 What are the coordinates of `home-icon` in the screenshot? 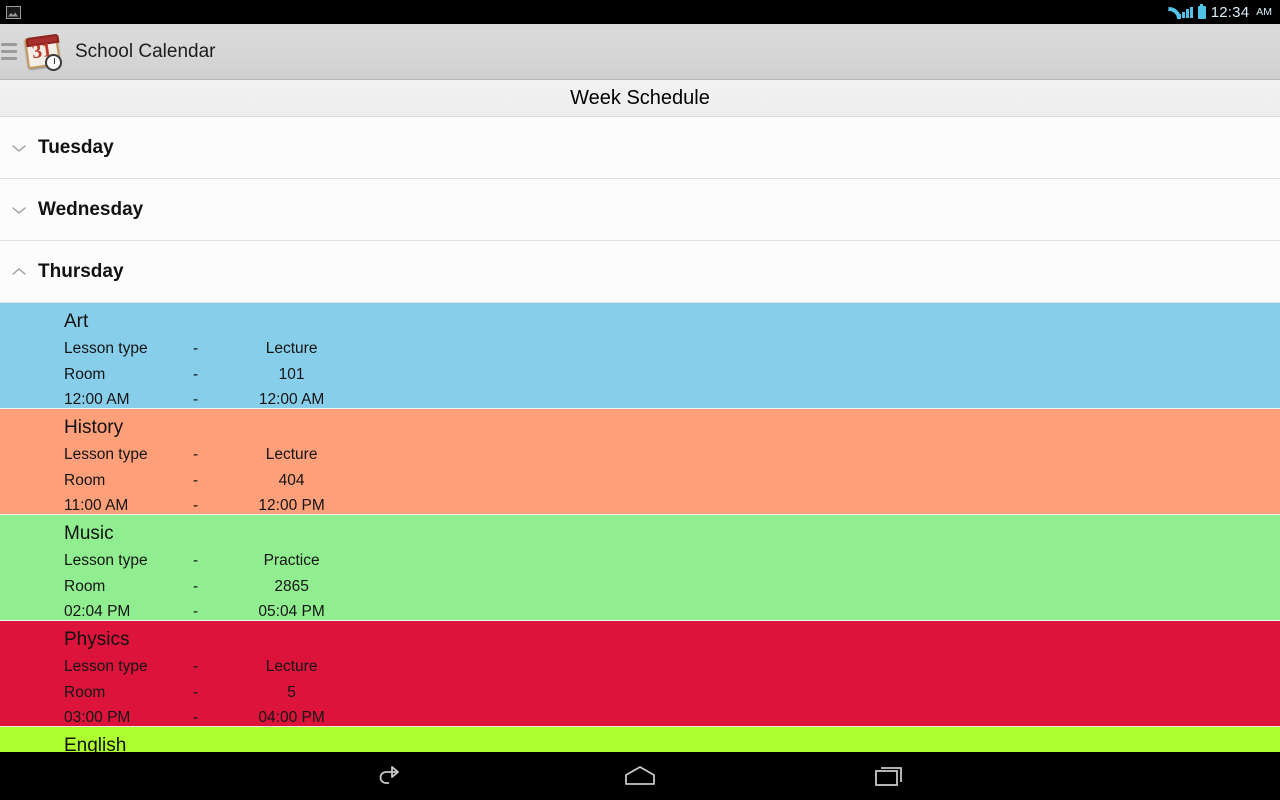 It's located at (640, 776).